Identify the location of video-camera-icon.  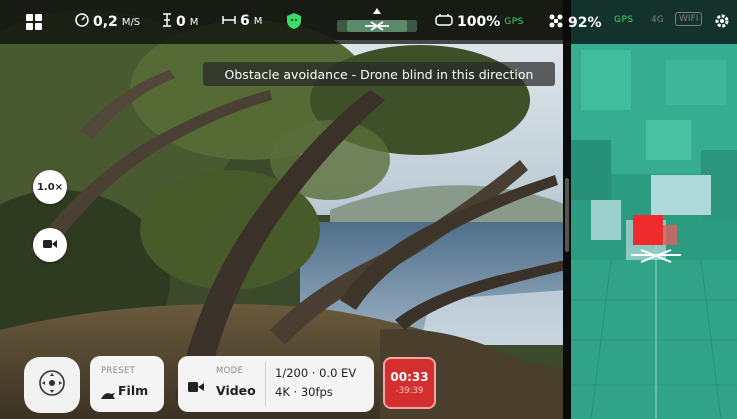
(50, 245).